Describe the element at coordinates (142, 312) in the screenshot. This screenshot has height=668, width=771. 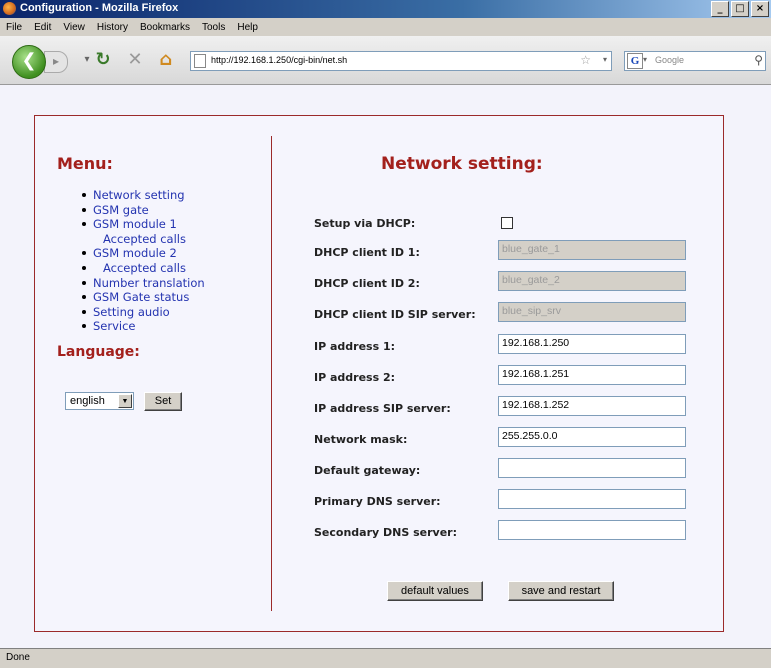
I see `menu-item-setting-audio: Setting audio` at that location.